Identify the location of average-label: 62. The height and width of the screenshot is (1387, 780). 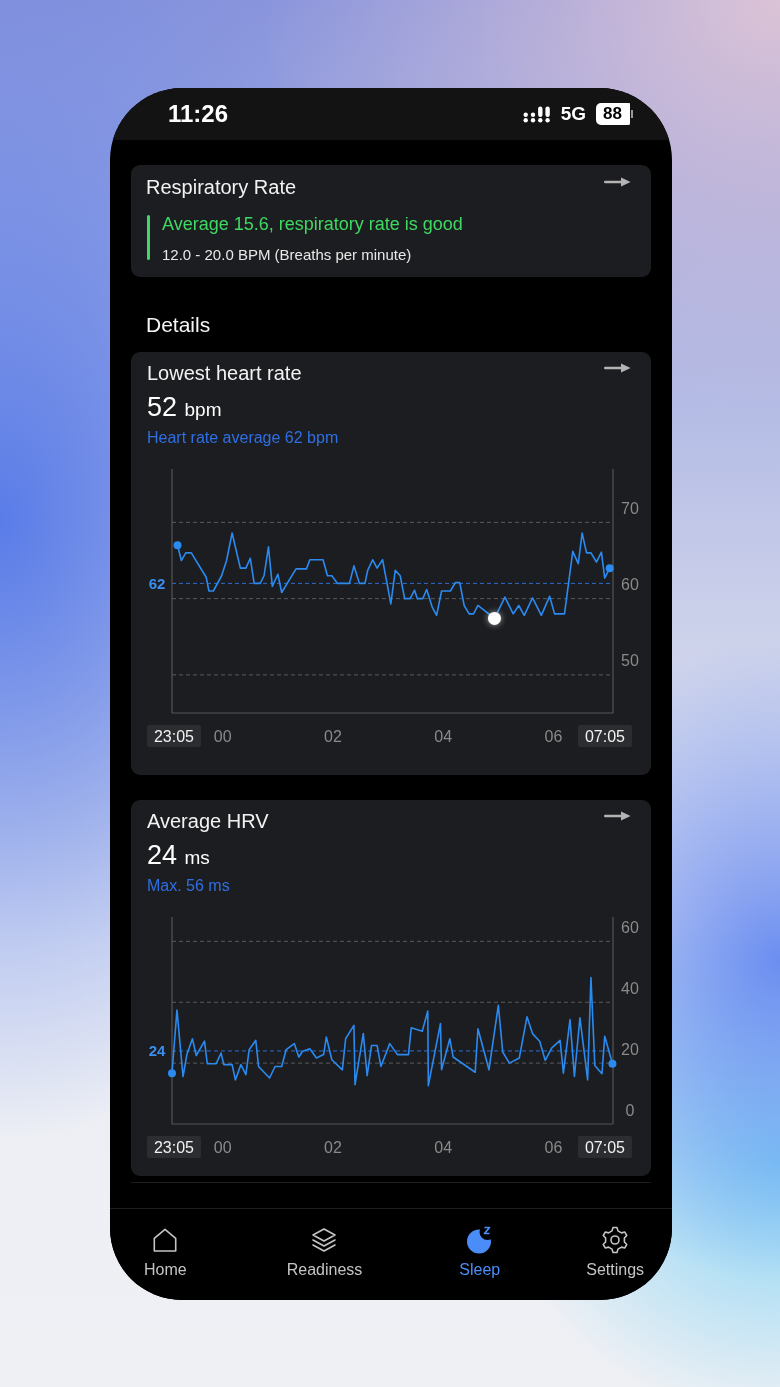
(157, 583).